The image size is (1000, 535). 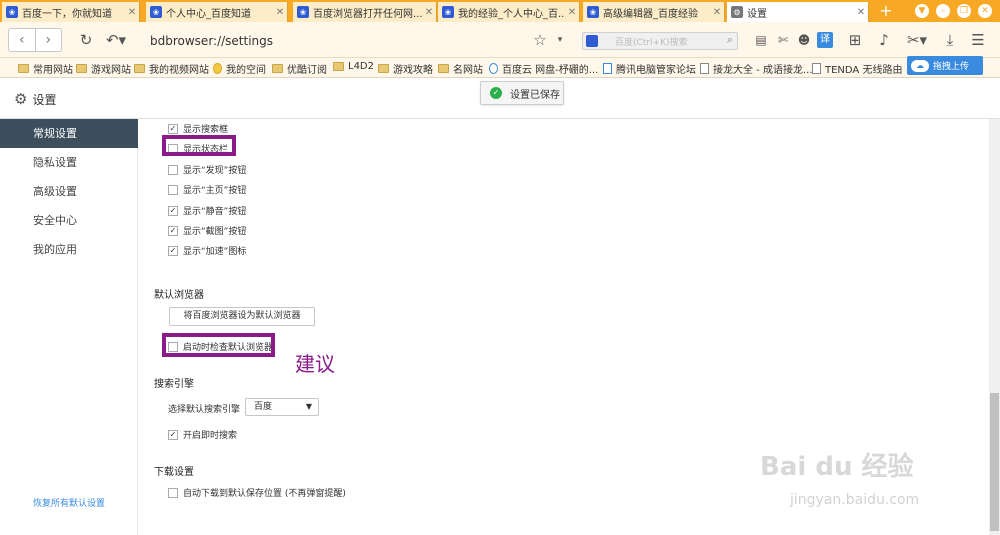 What do you see at coordinates (857, 68) in the screenshot?
I see `bookmark-link: TENDA 无线路由` at bounding box center [857, 68].